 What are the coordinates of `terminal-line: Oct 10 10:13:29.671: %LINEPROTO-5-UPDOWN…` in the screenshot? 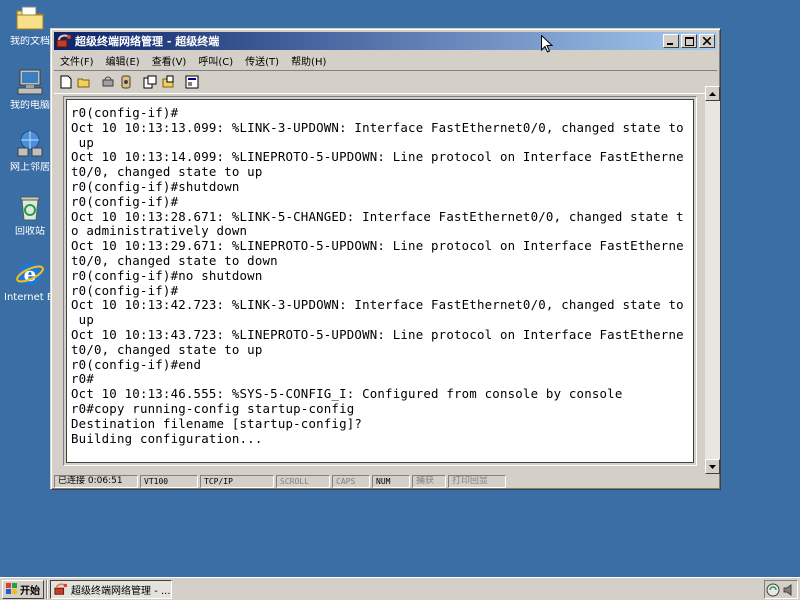 It's located at (377, 246).